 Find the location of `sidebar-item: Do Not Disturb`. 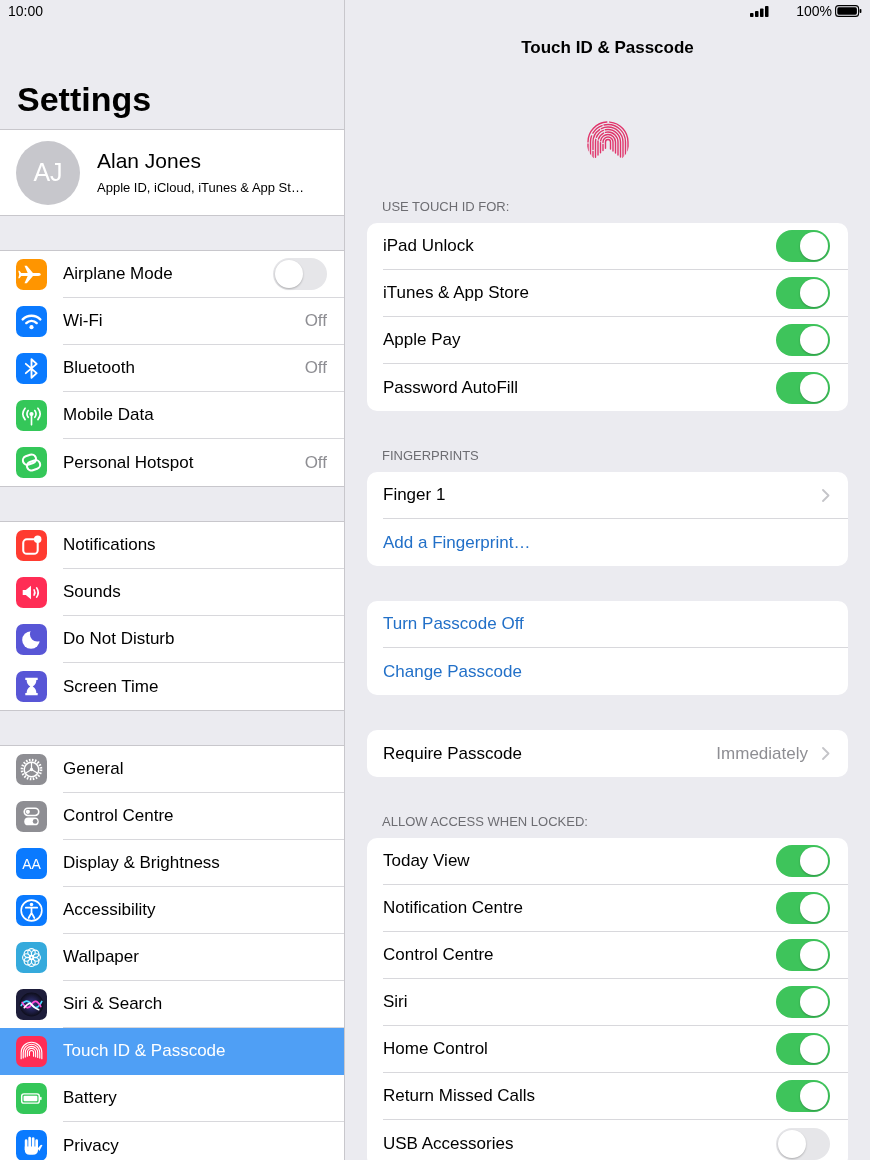

sidebar-item: Do Not Disturb is located at coordinates (172, 639).